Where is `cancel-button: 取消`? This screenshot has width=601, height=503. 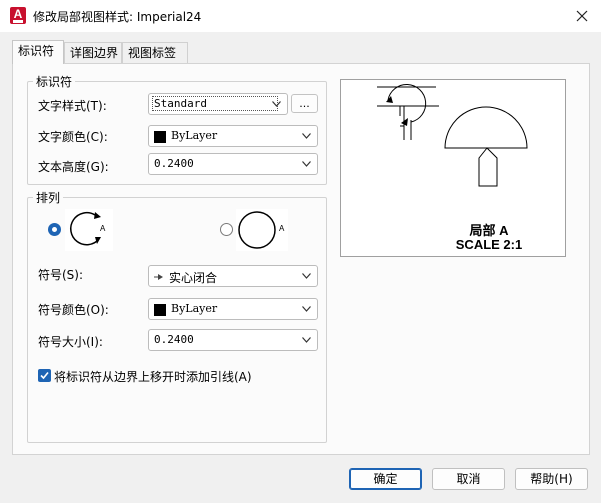 cancel-button: 取消 is located at coordinates (468, 479).